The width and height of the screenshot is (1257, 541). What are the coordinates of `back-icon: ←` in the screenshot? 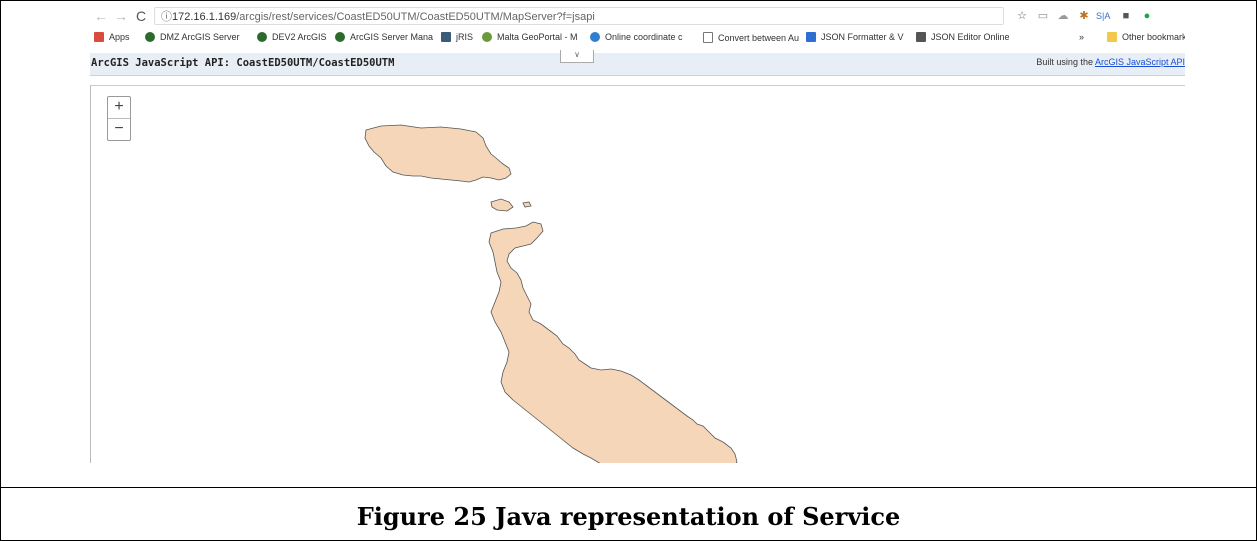 It's located at (101, 16).